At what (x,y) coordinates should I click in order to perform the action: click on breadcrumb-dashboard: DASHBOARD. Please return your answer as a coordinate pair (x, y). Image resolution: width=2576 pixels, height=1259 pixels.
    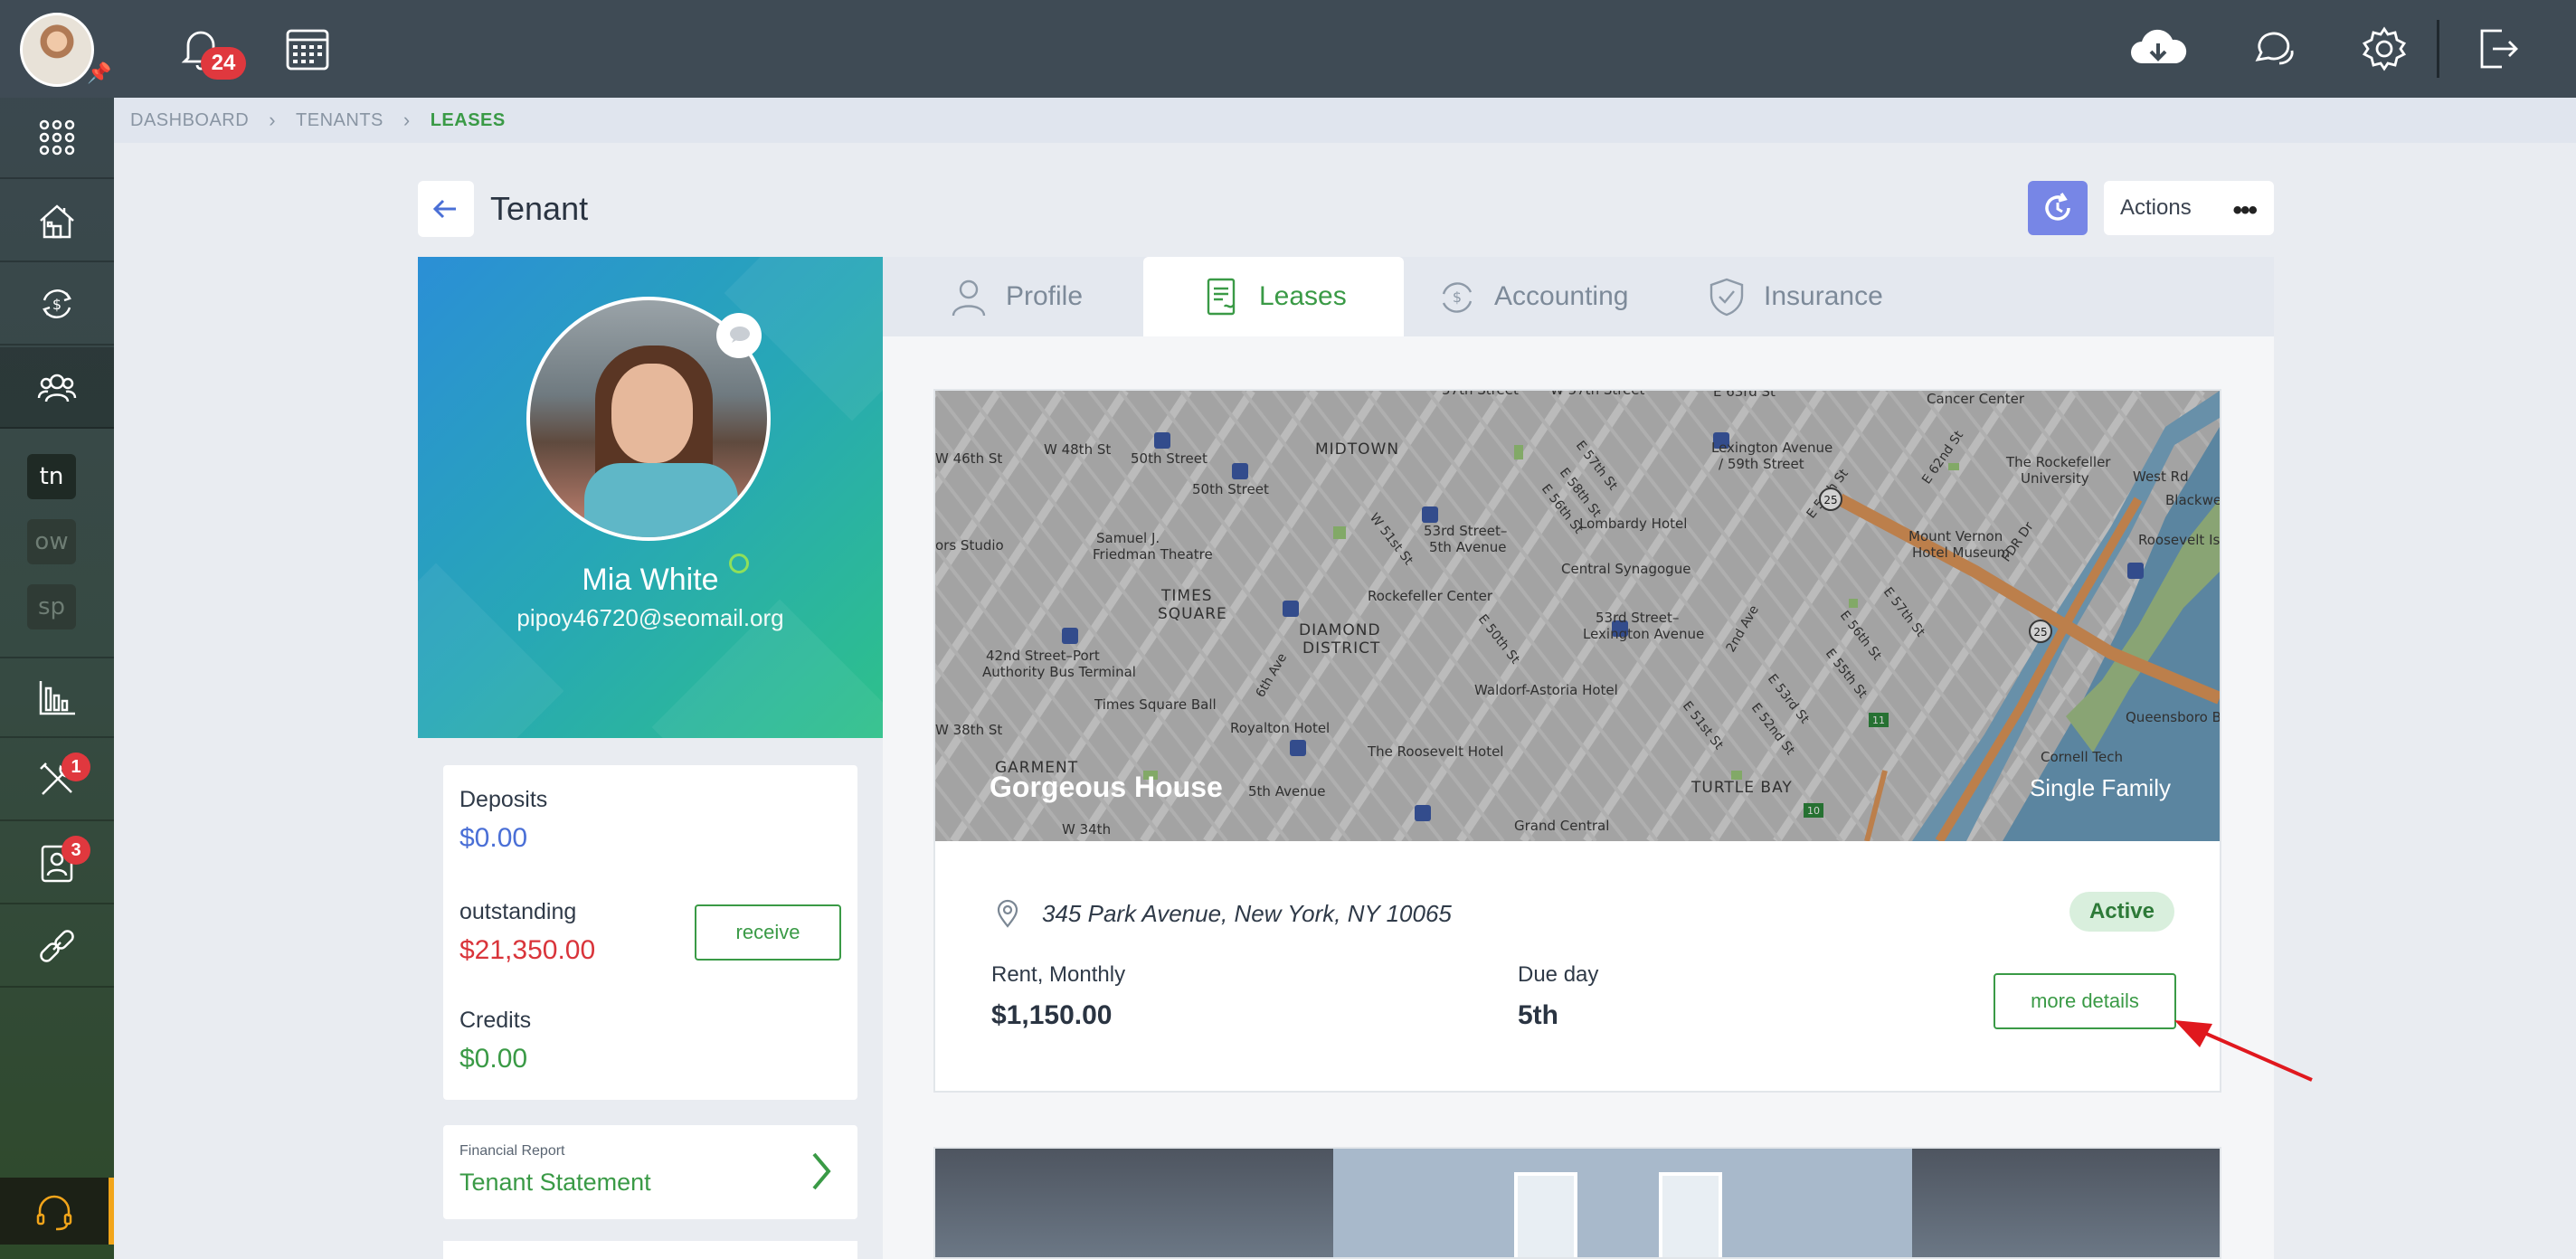
    Looking at the image, I should click on (190, 121).